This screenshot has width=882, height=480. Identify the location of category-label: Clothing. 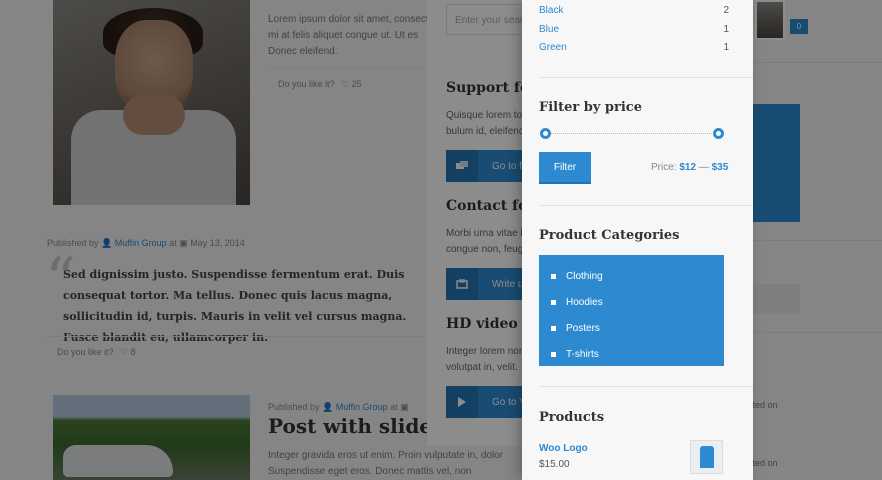
(584, 276).